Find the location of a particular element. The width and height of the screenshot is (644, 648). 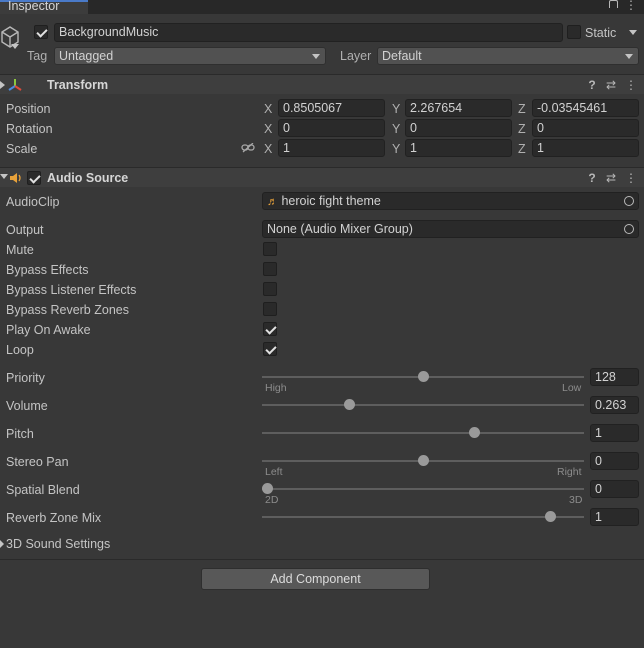

volume-slider-knob is located at coordinates (349, 404).